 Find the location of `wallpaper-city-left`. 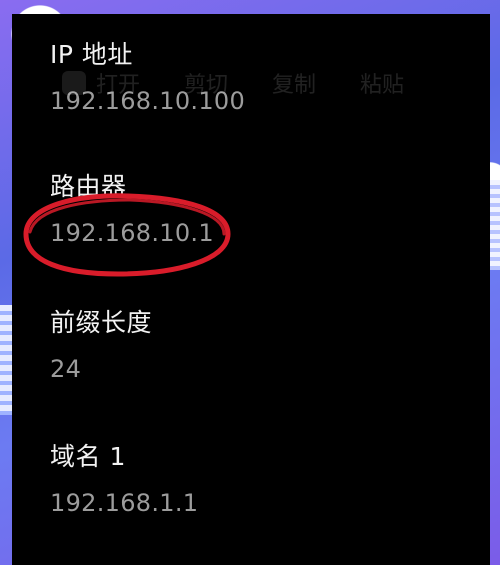

wallpaper-city-left is located at coordinates (6, 360).